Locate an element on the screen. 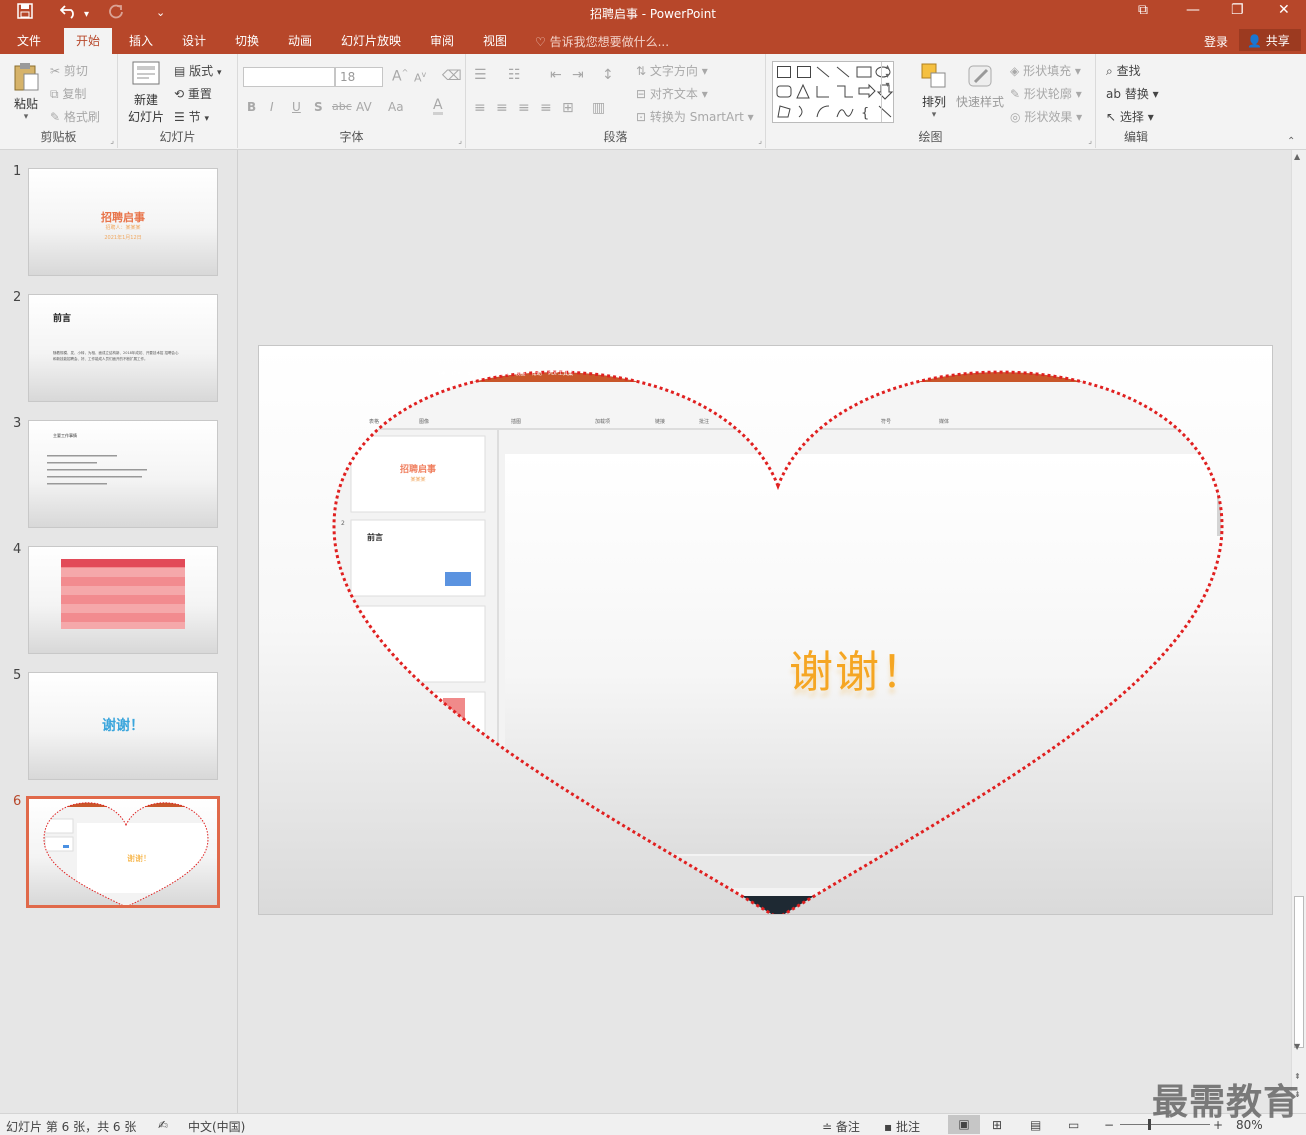 The height and width of the screenshot is (1135, 1306). new-slide-button: 新建 幻灯片 is located at coordinates (146, 92).